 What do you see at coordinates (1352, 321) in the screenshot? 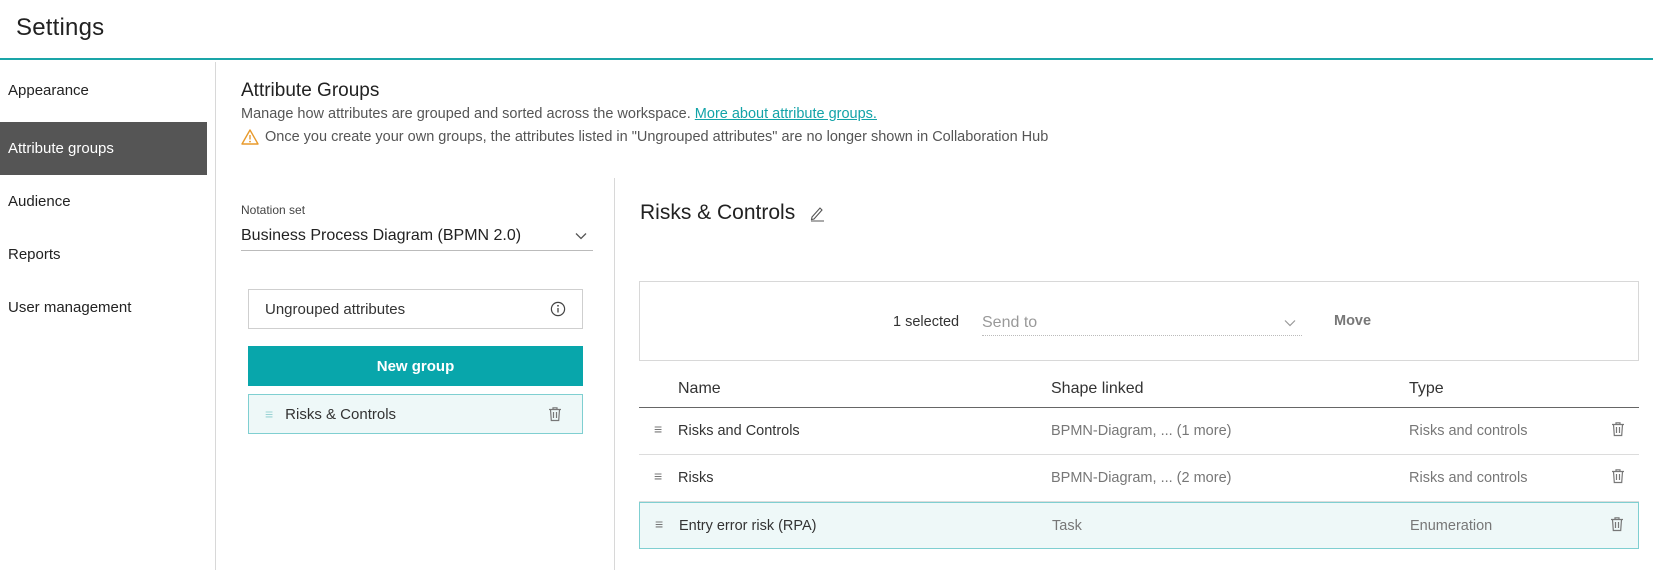
I see `move-button: Move` at bounding box center [1352, 321].